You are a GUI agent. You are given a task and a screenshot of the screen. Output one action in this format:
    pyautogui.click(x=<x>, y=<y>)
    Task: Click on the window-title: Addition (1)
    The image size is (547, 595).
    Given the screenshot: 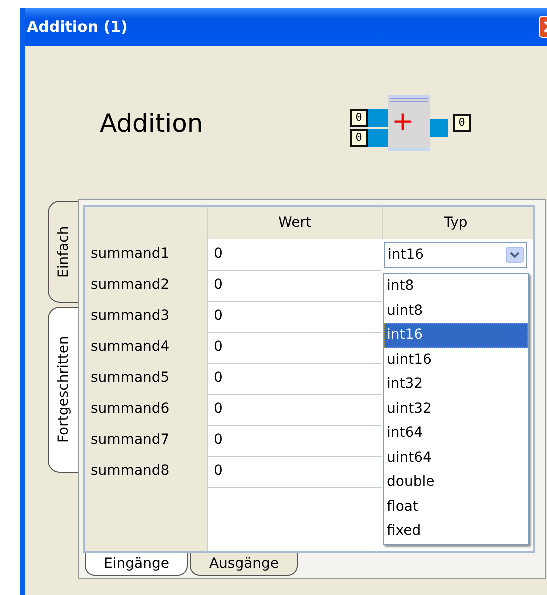 What is the action you would take?
    pyautogui.click(x=77, y=27)
    